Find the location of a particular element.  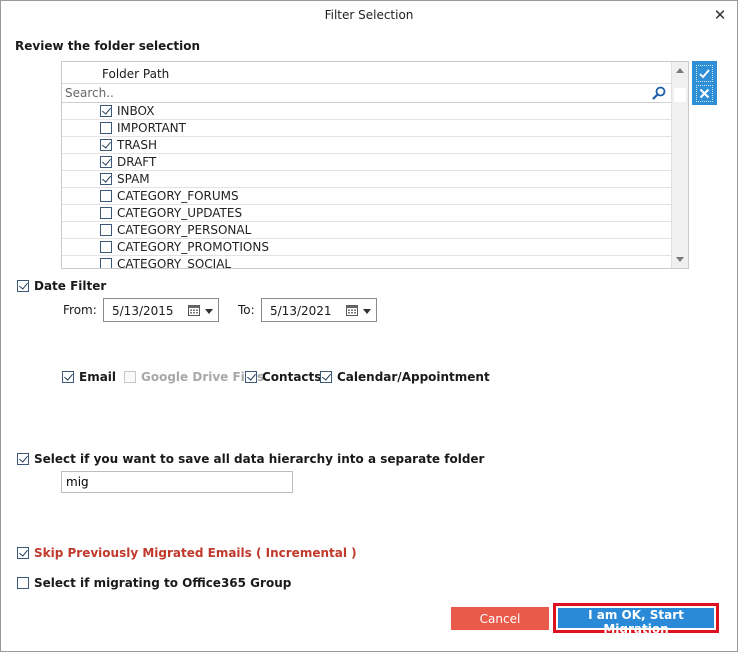

select-all-icon is located at coordinates (704, 74).